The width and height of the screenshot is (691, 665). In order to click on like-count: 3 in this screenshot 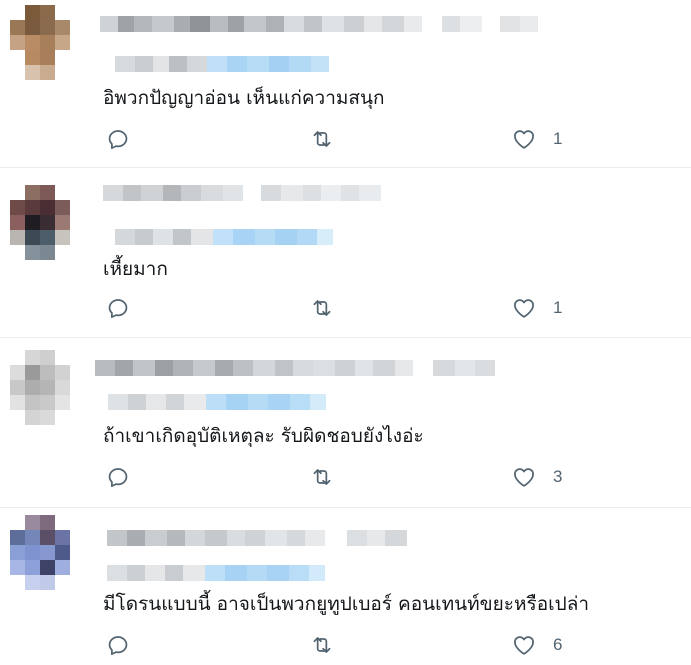, I will do `click(558, 476)`.